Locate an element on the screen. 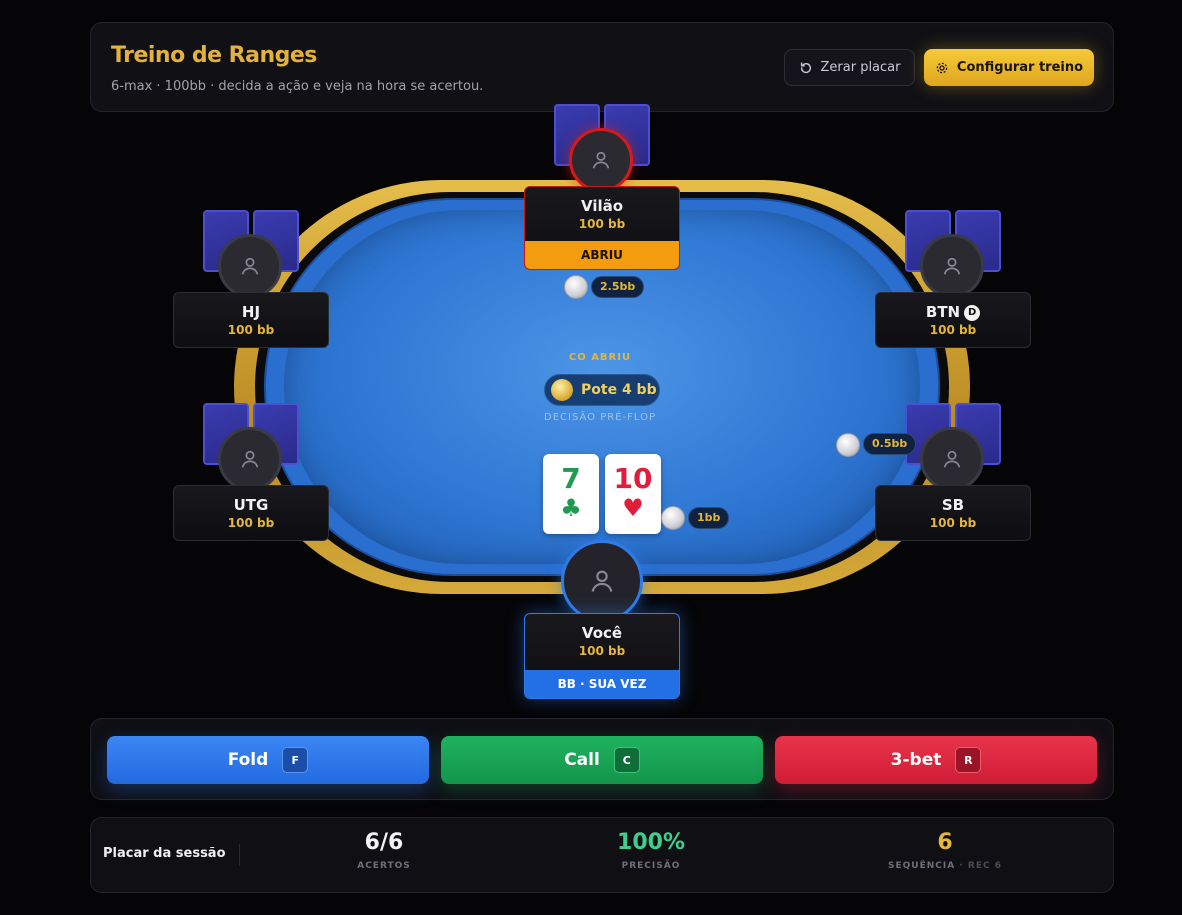  hero-card-1: 7 ♣ is located at coordinates (571, 494).